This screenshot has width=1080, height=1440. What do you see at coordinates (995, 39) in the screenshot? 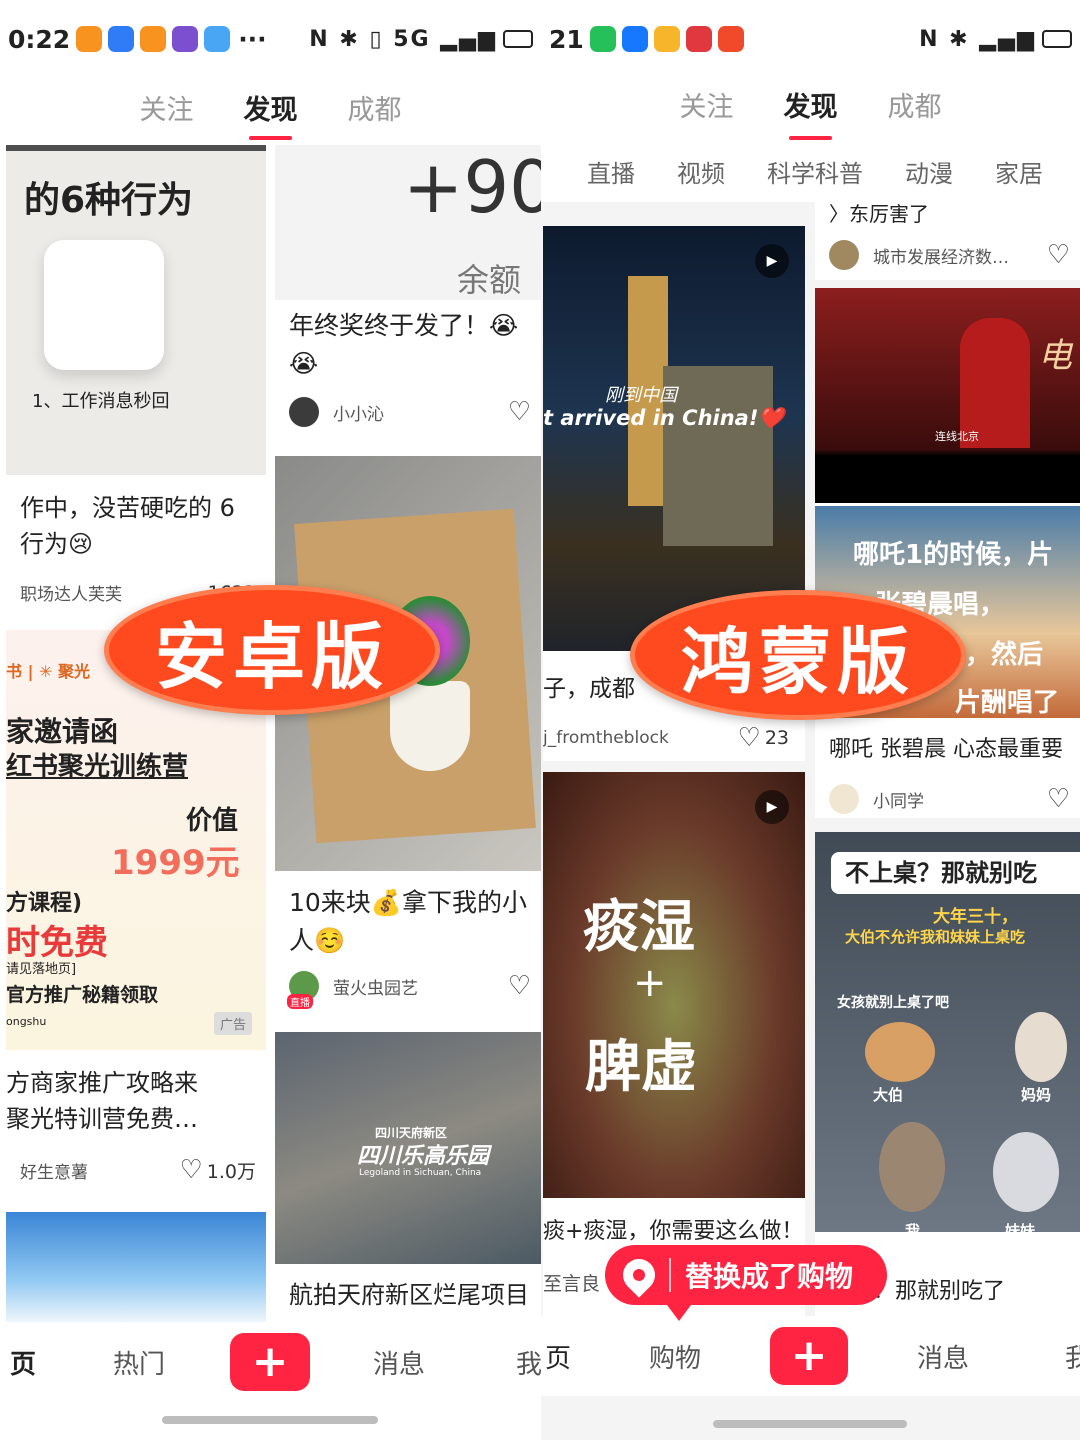
I see `status-icons: N ✱ ▂▄▆` at bounding box center [995, 39].